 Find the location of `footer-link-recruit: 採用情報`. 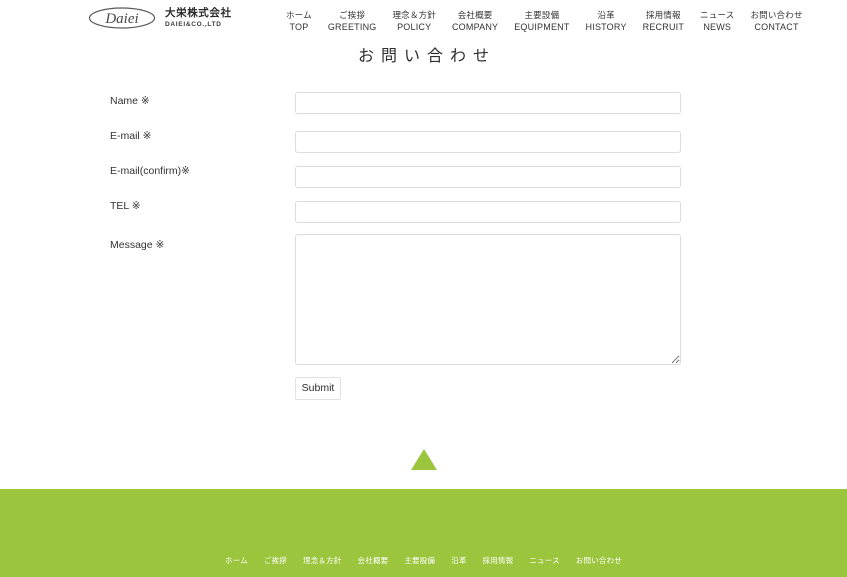

footer-link-recruit: 採用情報 is located at coordinates (498, 560).